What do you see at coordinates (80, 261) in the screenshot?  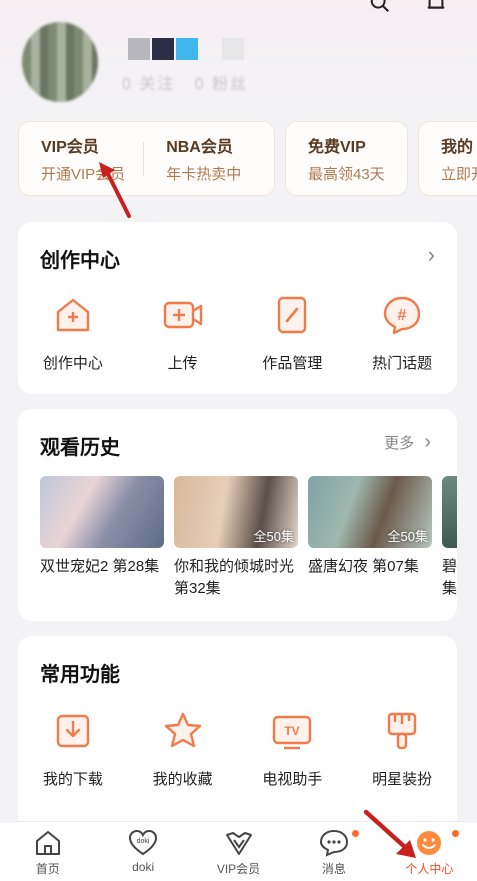 I see `creation-center-title: 创作中心` at bounding box center [80, 261].